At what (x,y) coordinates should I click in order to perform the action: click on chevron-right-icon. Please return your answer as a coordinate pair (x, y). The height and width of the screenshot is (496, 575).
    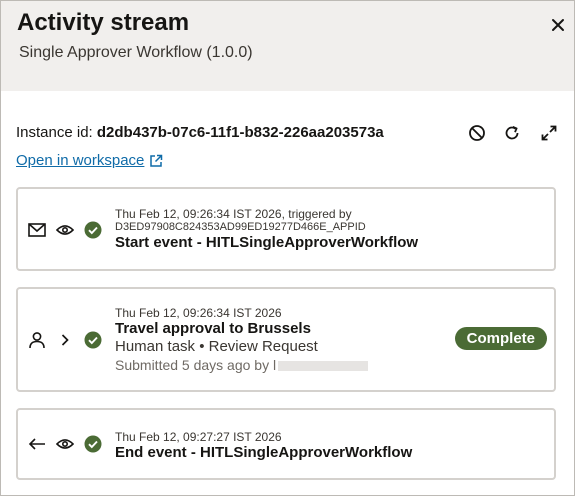
    Looking at the image, I should click on (65, 340).